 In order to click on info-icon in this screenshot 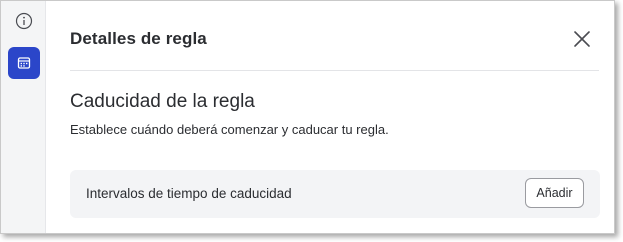, I will do `click(24, 21)`.